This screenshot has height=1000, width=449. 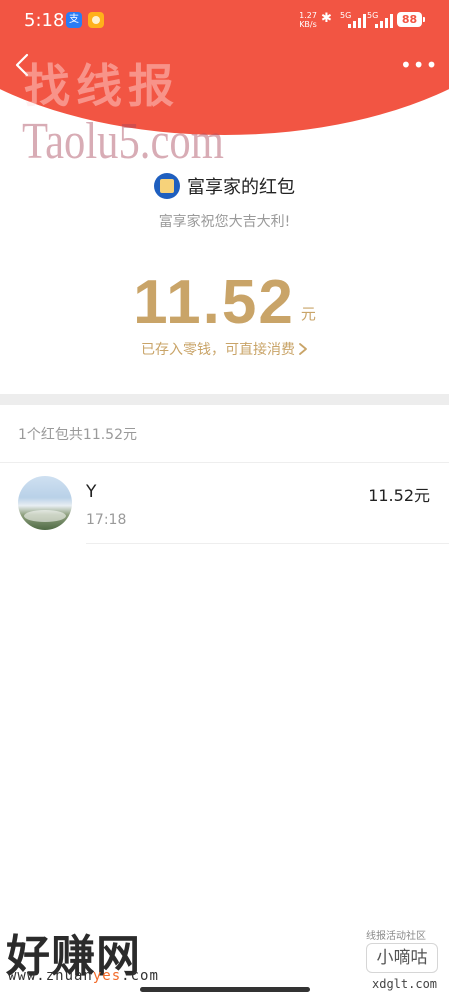 I want to click on bluetooth-icon: ✱, so click(x=326, y=18).